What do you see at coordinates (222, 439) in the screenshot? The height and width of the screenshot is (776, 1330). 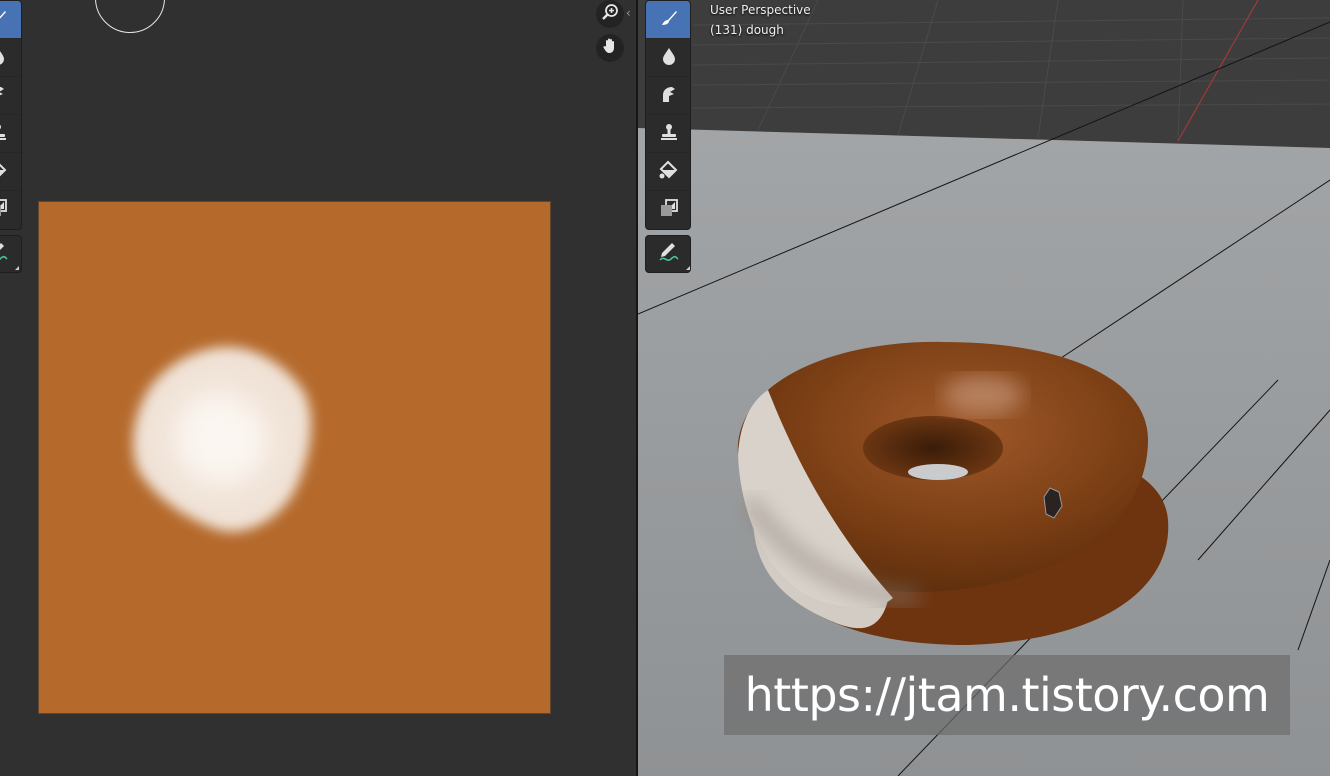 I see `texture-paint-layer` at bounding box center [222, 439].